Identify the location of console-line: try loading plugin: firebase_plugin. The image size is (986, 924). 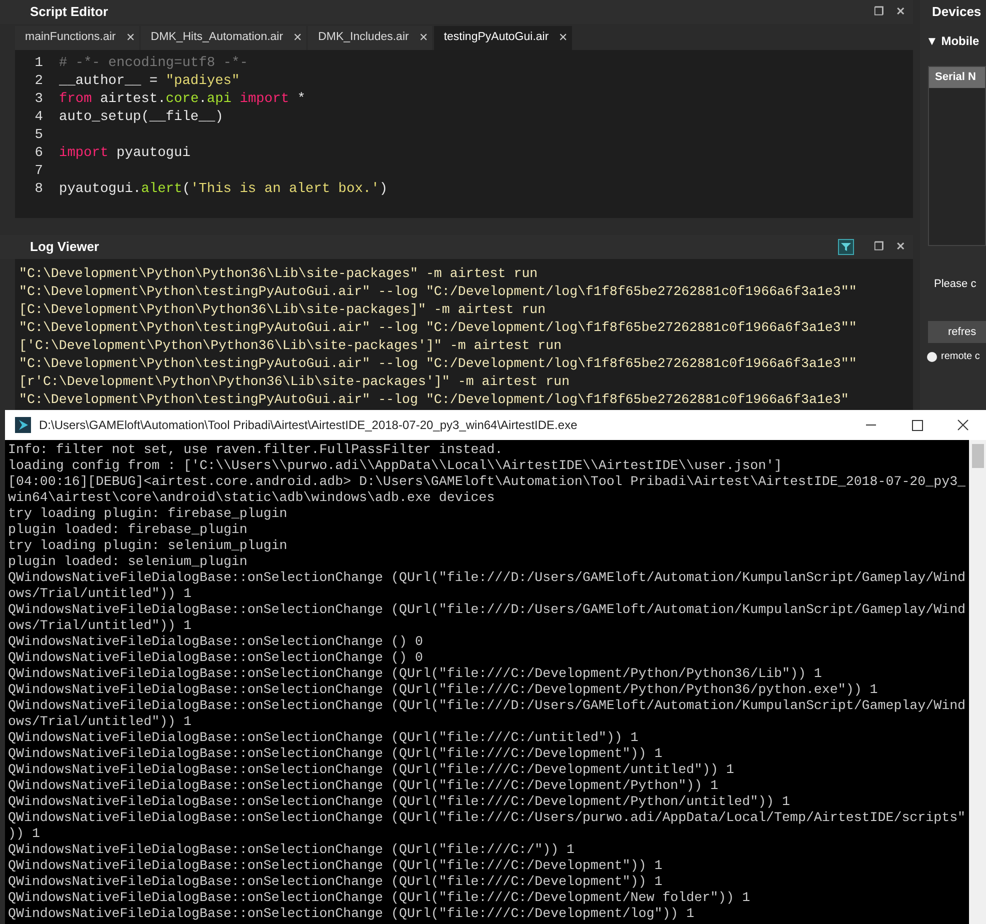
(148, 514).